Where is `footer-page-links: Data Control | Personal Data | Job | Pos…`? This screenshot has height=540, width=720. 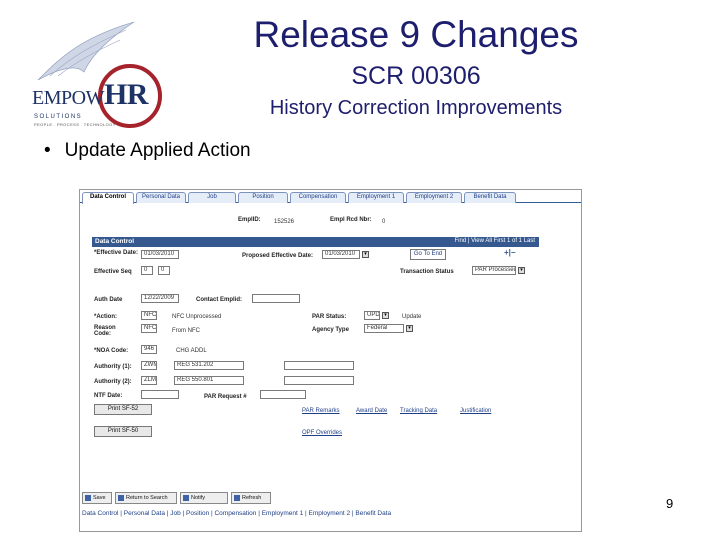
footer-page-links: Data Control | Personal Data | Job | Pos… is located at coordinates (236, 513).